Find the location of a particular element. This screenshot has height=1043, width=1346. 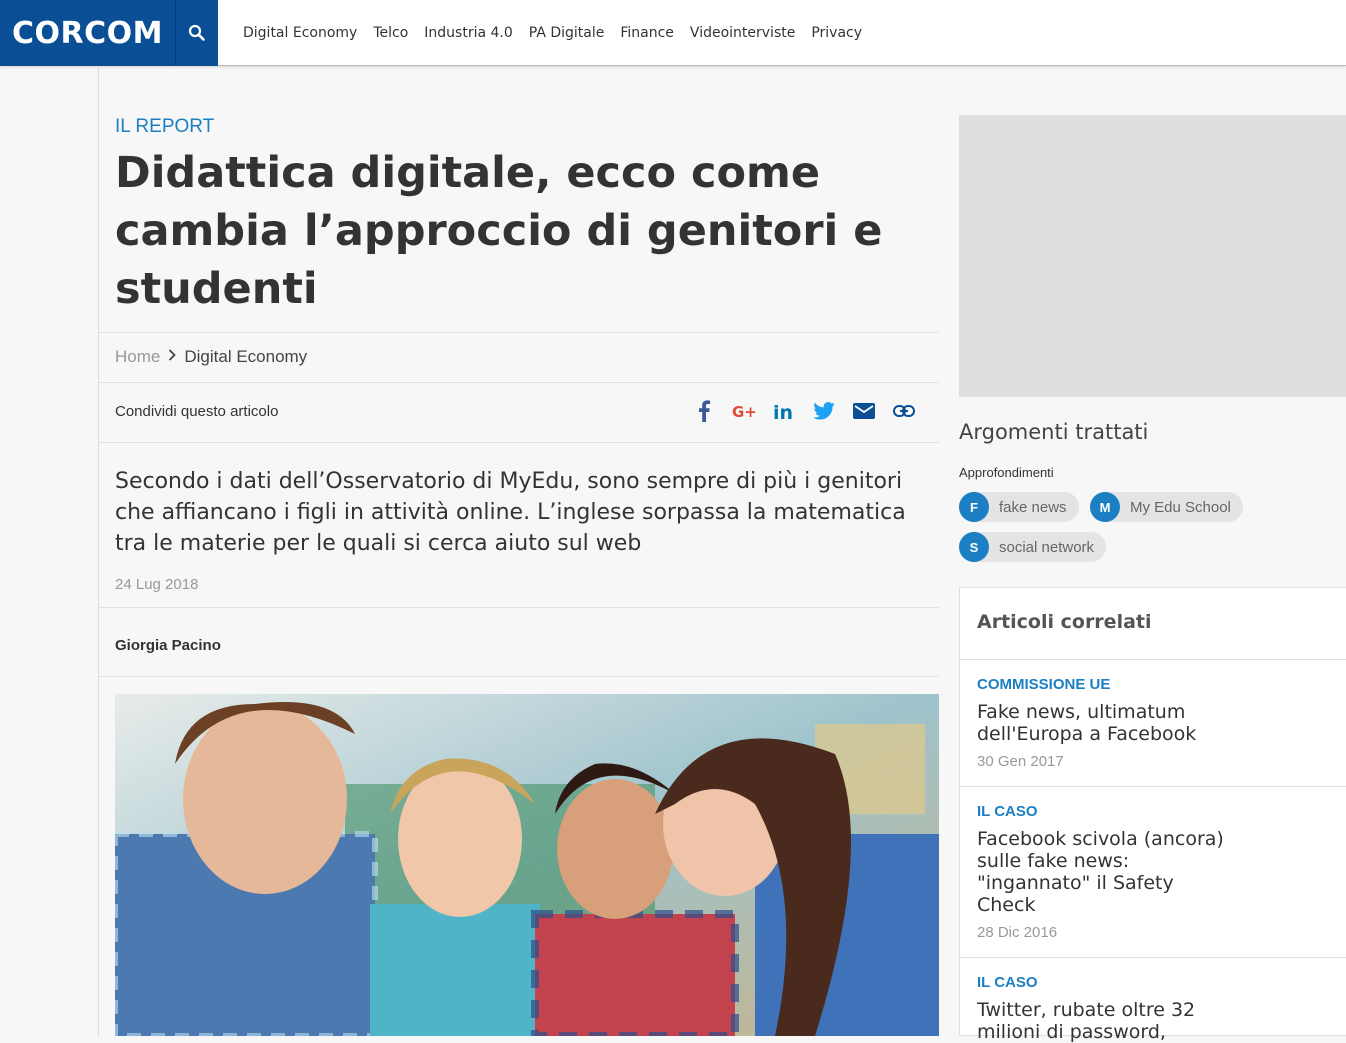

related-date: 30 Gen 2017 is located at coordinates (1020, 761).